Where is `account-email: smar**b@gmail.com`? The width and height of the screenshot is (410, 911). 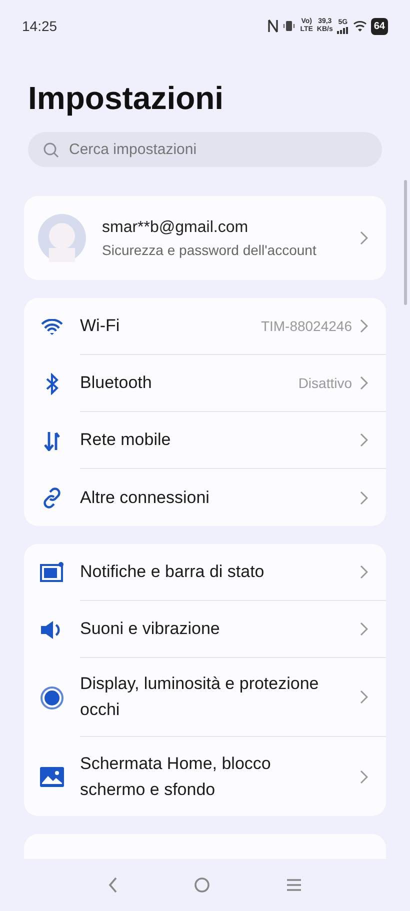 account-email: smar**b@gmail.com is located at coordinates (176, 228).